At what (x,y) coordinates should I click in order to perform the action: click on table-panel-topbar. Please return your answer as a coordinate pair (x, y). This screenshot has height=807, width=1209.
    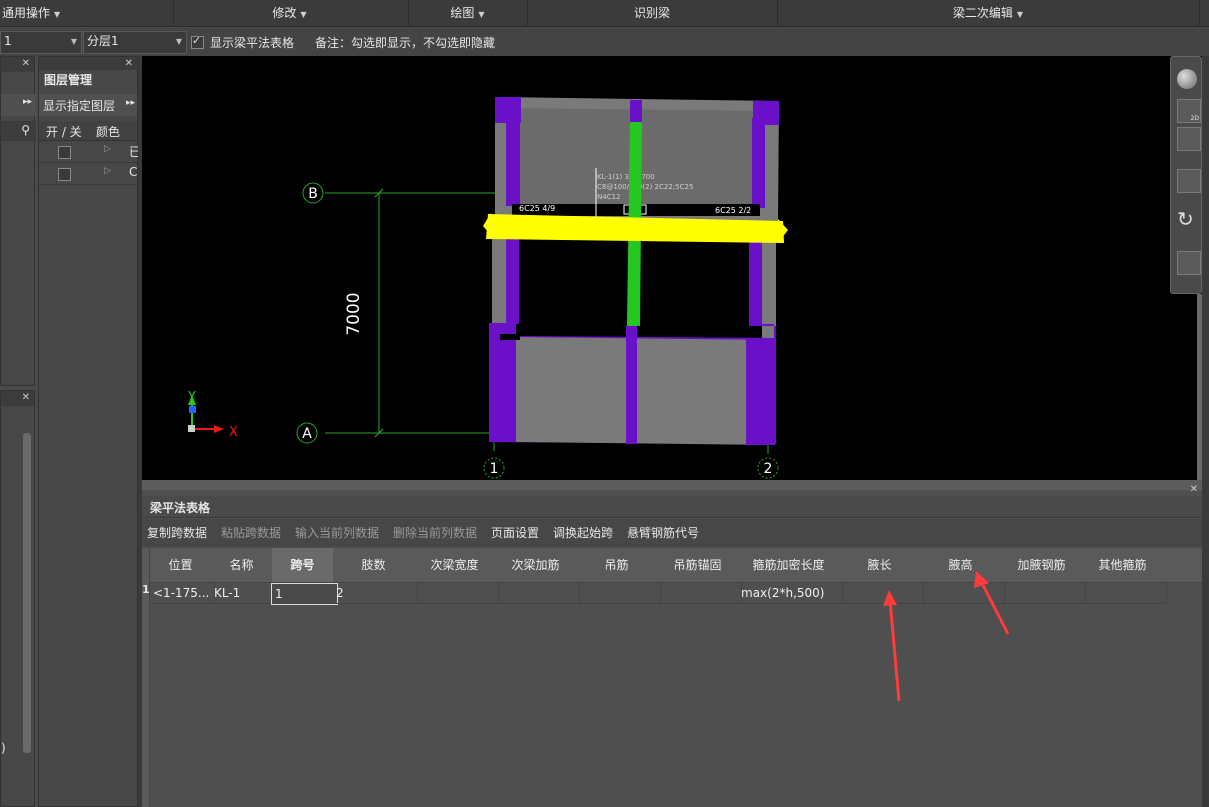
    Looking at the image, I should click on (672, 487).